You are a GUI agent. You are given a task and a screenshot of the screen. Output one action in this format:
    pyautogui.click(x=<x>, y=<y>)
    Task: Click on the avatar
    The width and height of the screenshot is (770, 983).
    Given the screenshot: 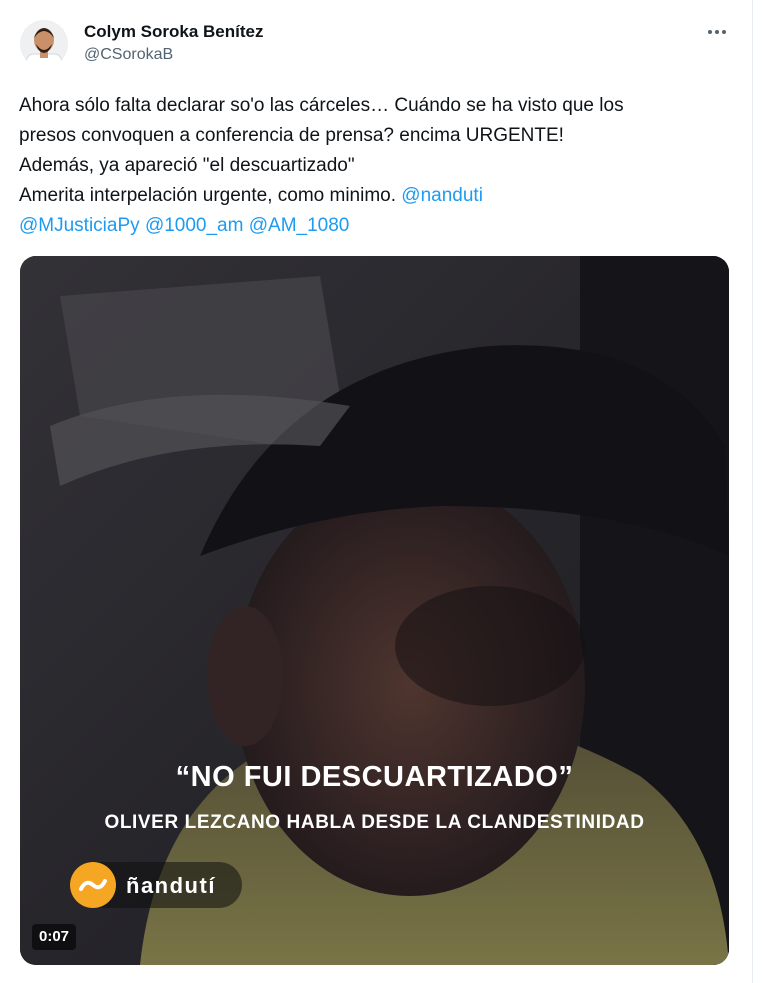 What is the action you would take?
    pyautogui.click(x=44, y=44)
    